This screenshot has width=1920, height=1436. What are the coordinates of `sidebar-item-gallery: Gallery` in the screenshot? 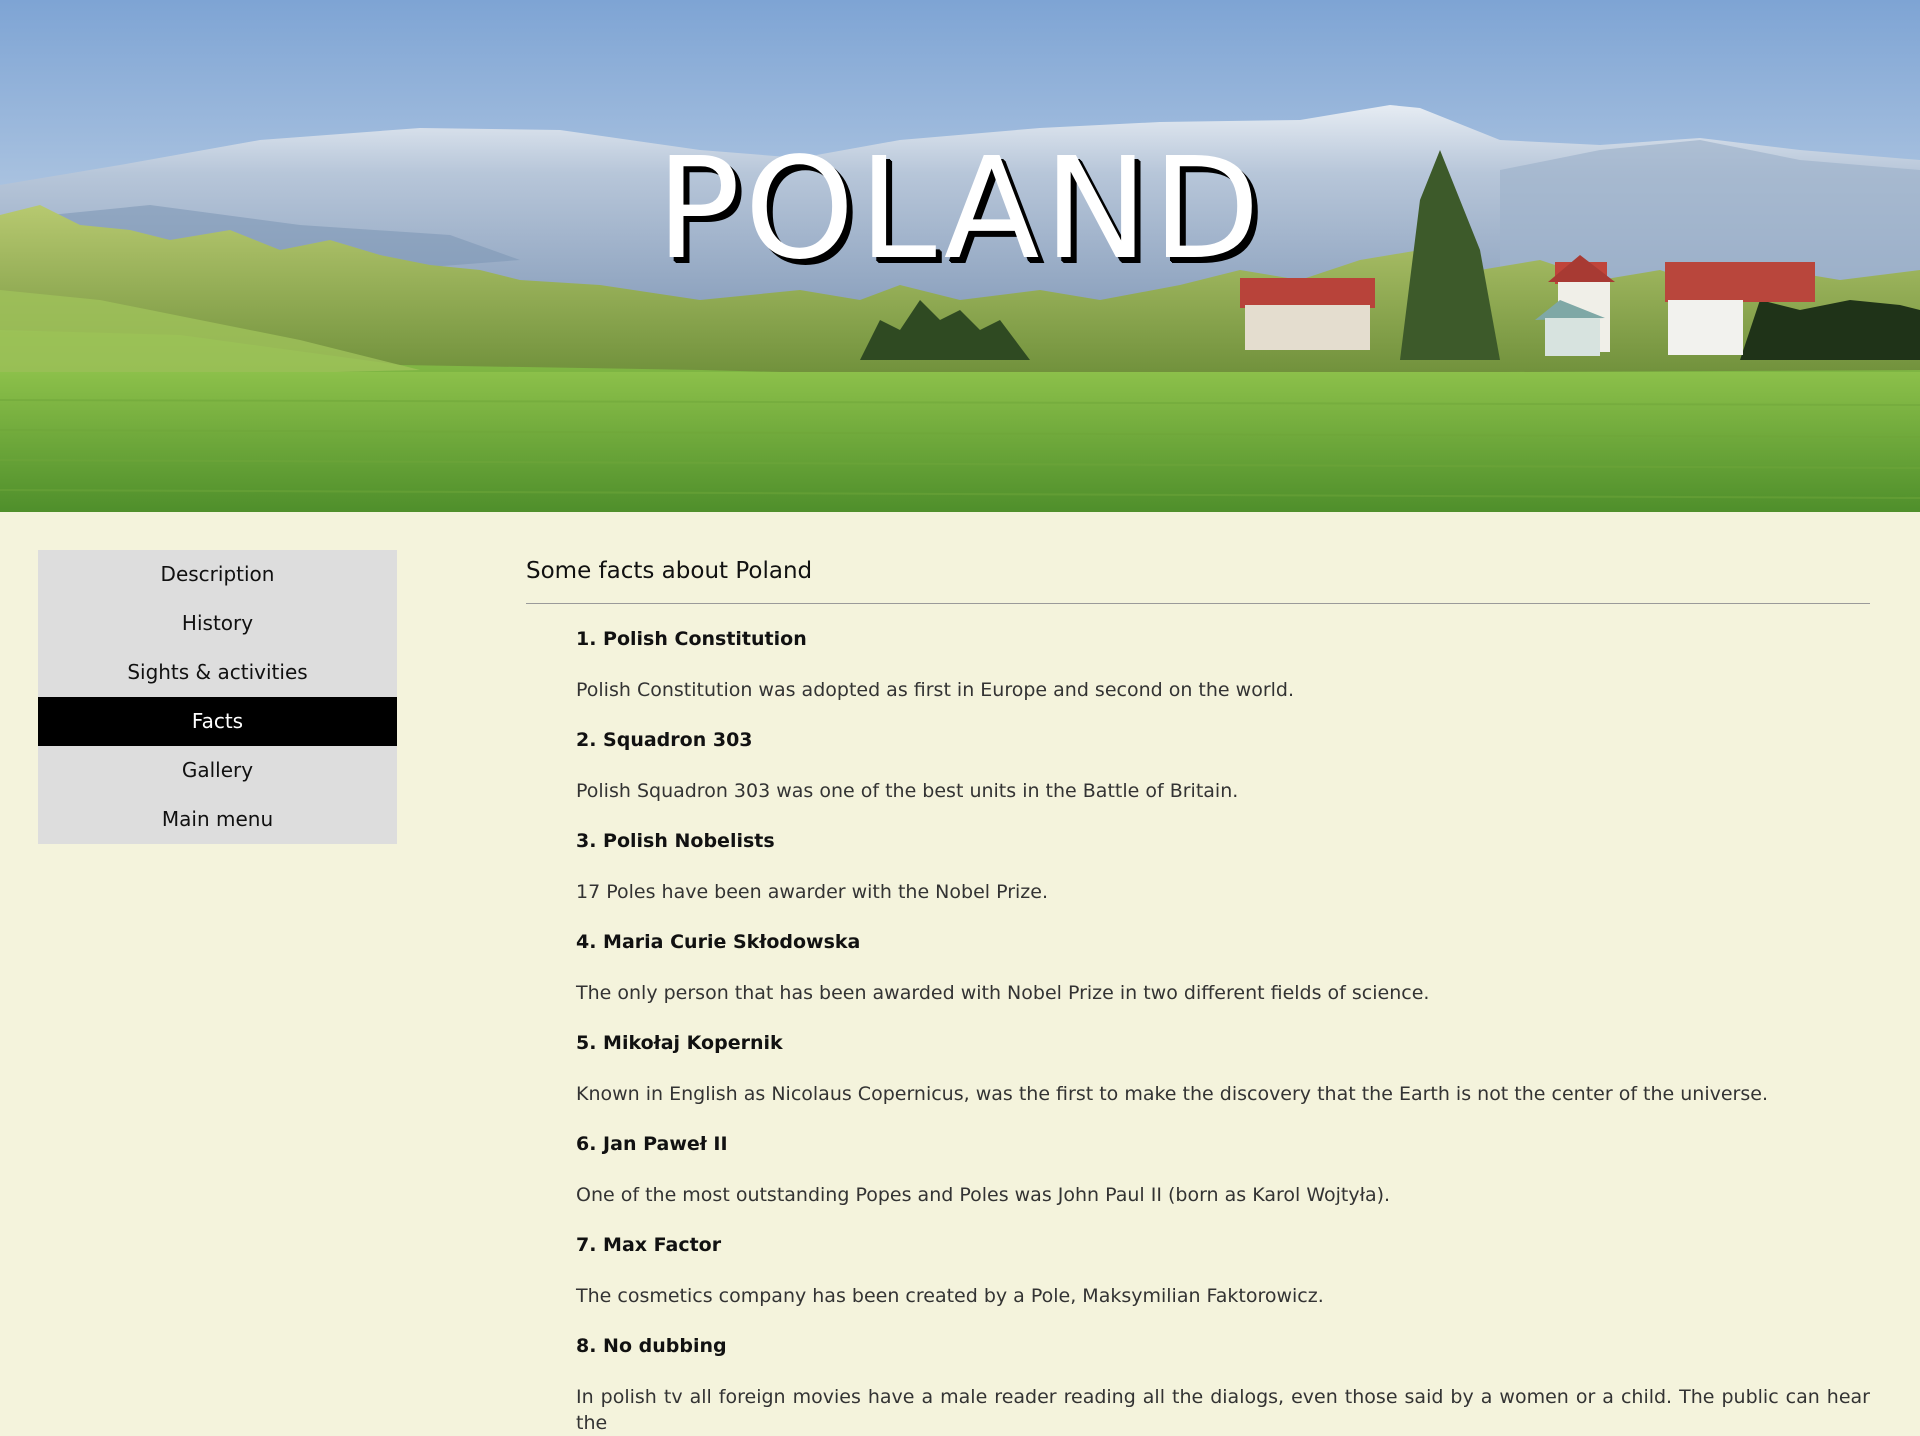 It's located at (217, 770).